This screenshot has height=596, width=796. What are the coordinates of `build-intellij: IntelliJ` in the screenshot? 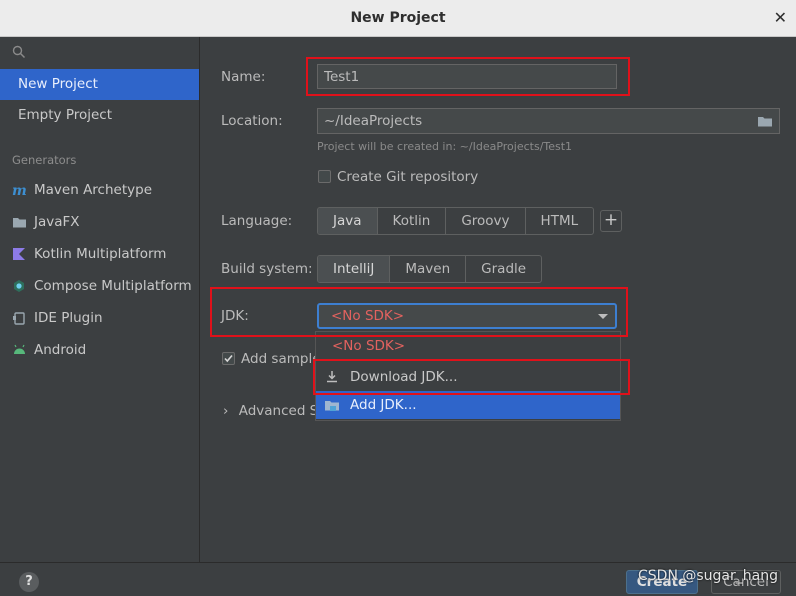 It's located at (354, 269).